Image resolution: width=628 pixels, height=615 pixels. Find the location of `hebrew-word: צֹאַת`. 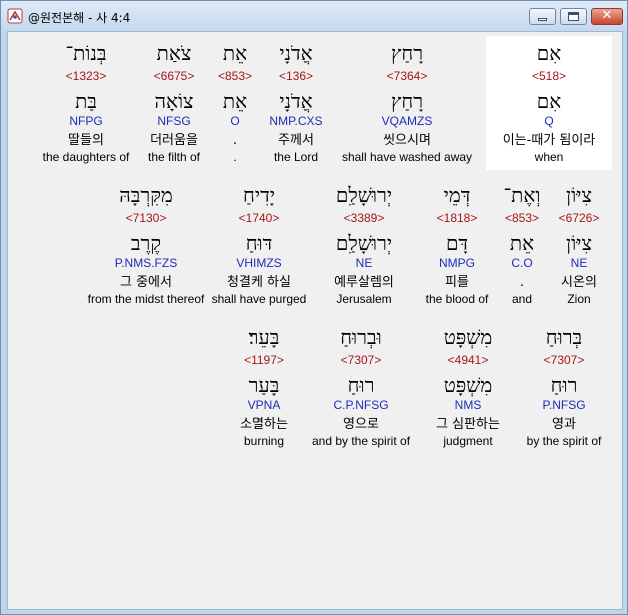

hebrew-word: צֹאַת is located at coordinates (174, 53).